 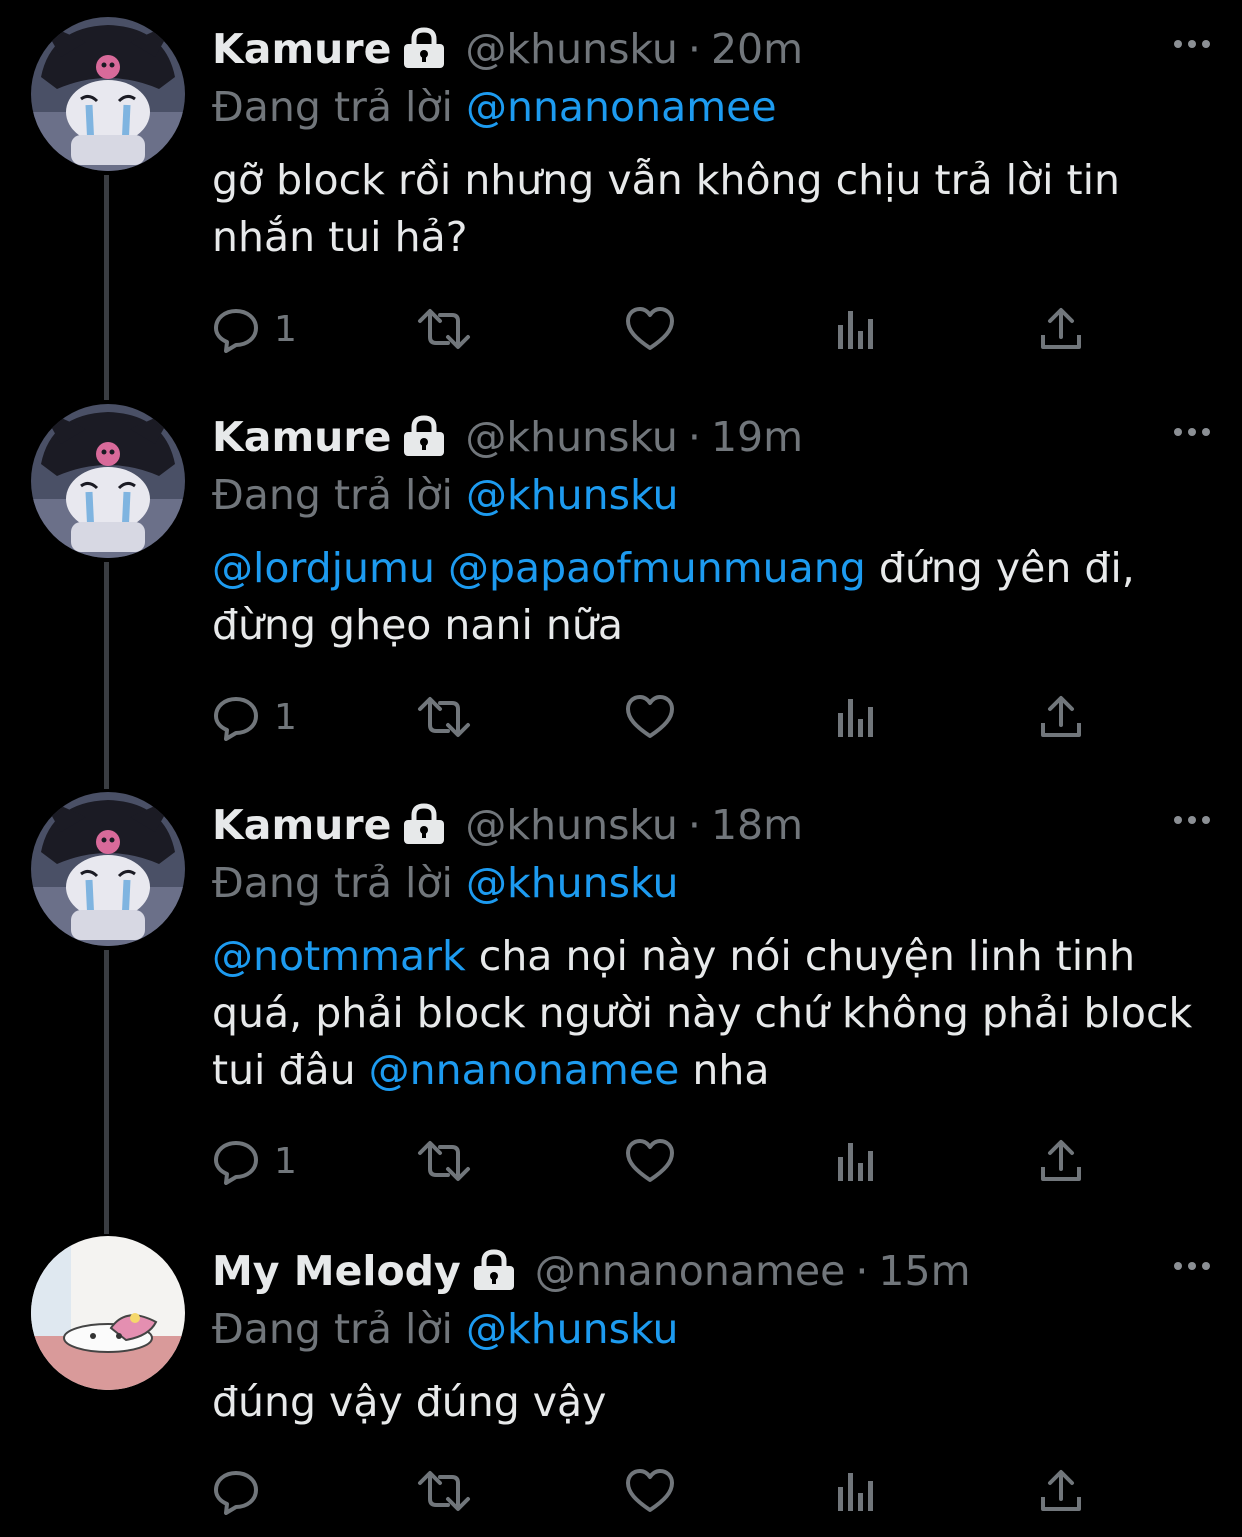 What do you see at coordinates (621, 107) in the screenshot?
I see `replying-to-mention: @nnanonamee` at bounding box center [621, 107].